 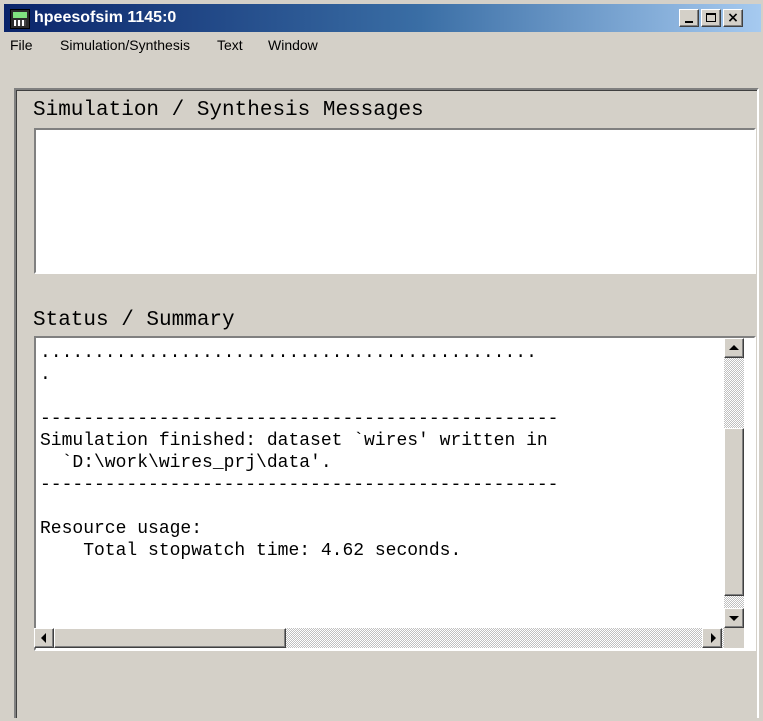 I want to click on vertical-scroll-thumb, so click(x=734, y=512).